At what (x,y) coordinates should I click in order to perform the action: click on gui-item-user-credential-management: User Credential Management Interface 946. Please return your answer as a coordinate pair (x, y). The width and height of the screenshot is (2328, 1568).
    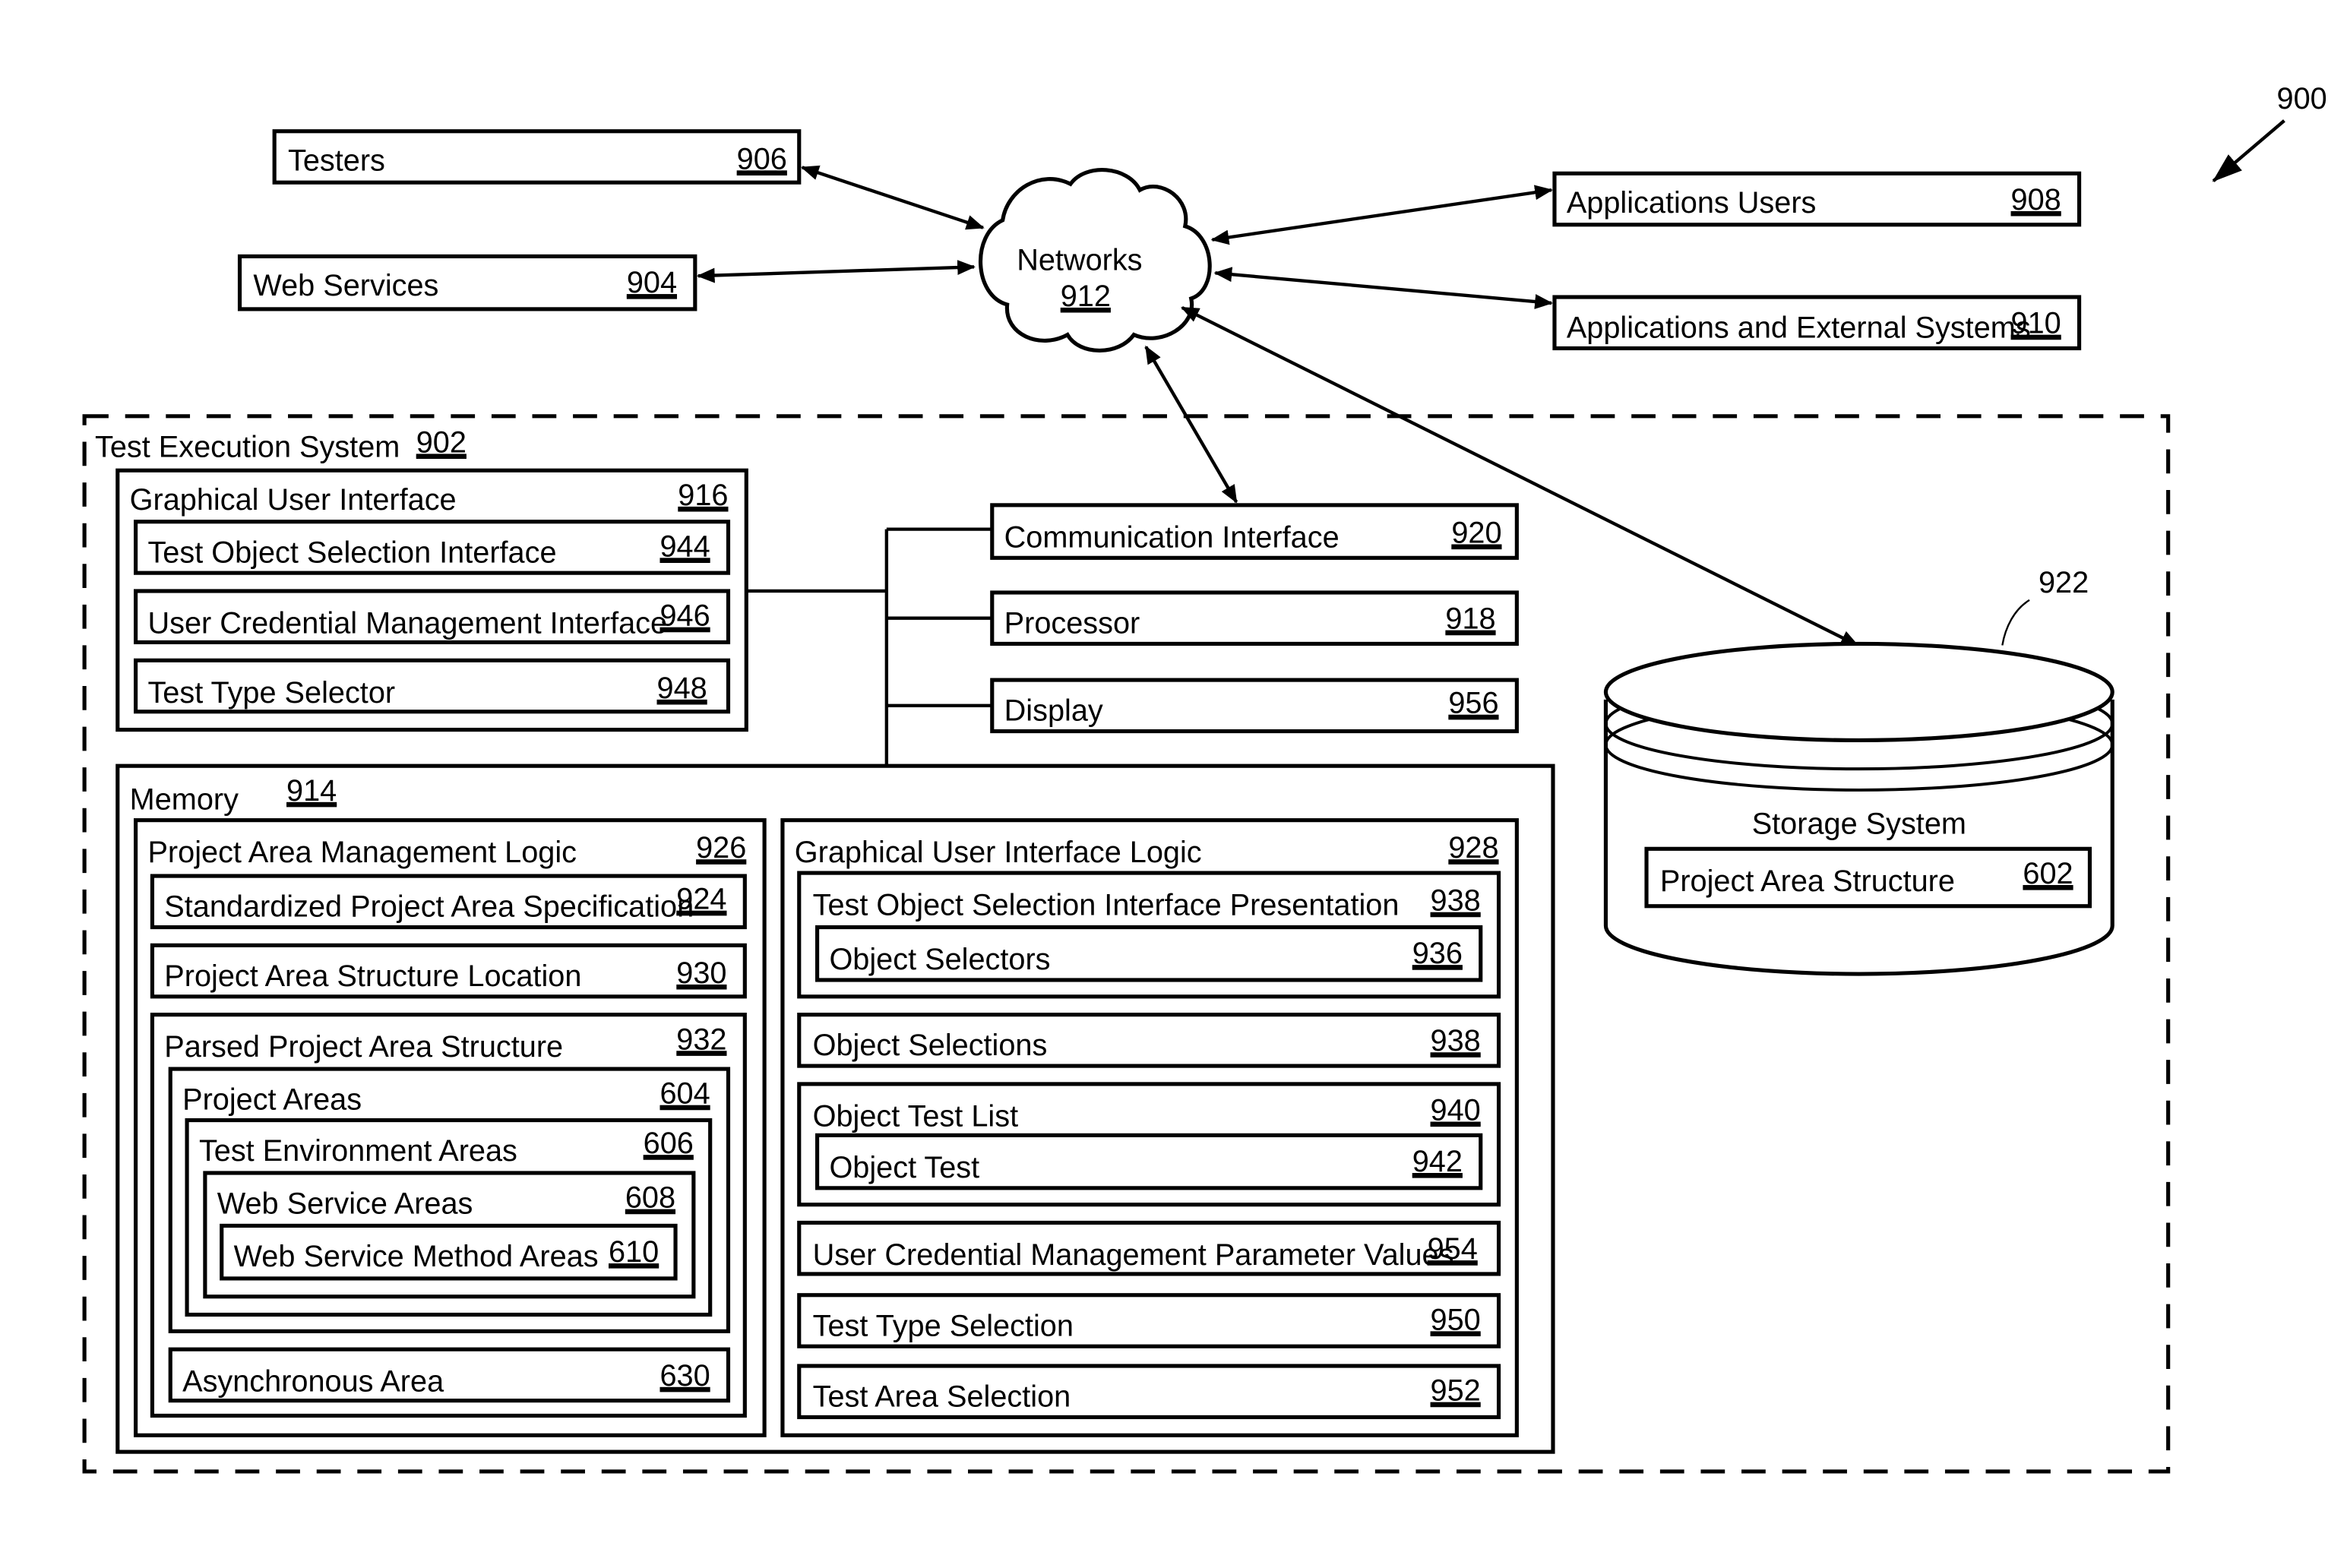
    Looking at the image, I should click on (432, 617).